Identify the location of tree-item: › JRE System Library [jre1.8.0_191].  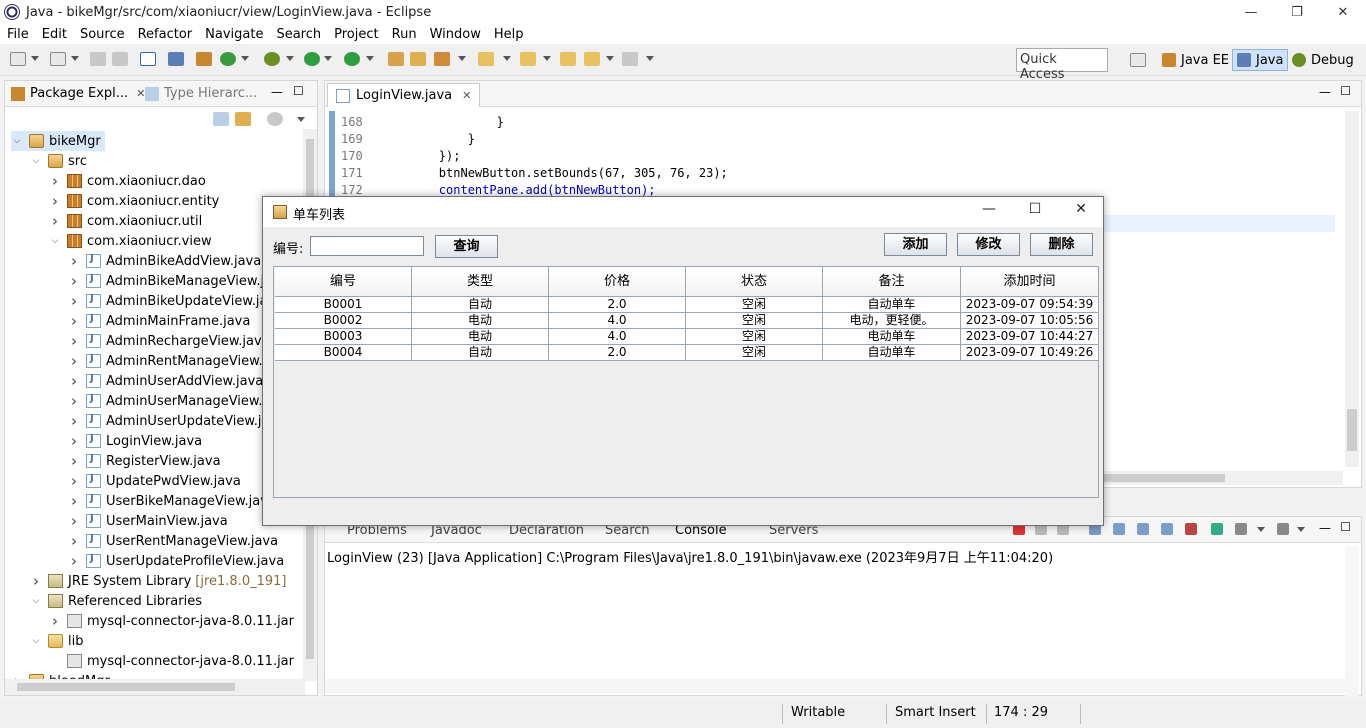
(158, 581).